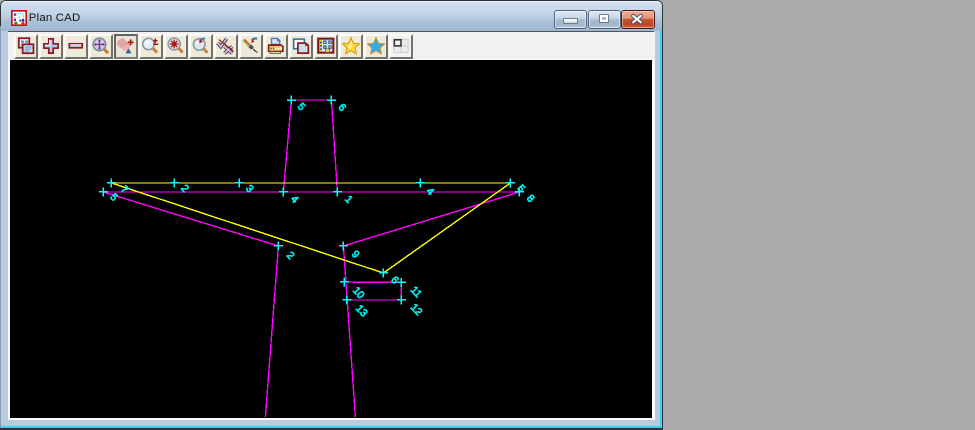  What do you see at coordinates (300, 107) in the screenshot?
I see `svg-text: 5` at bounding box center [300, 107].